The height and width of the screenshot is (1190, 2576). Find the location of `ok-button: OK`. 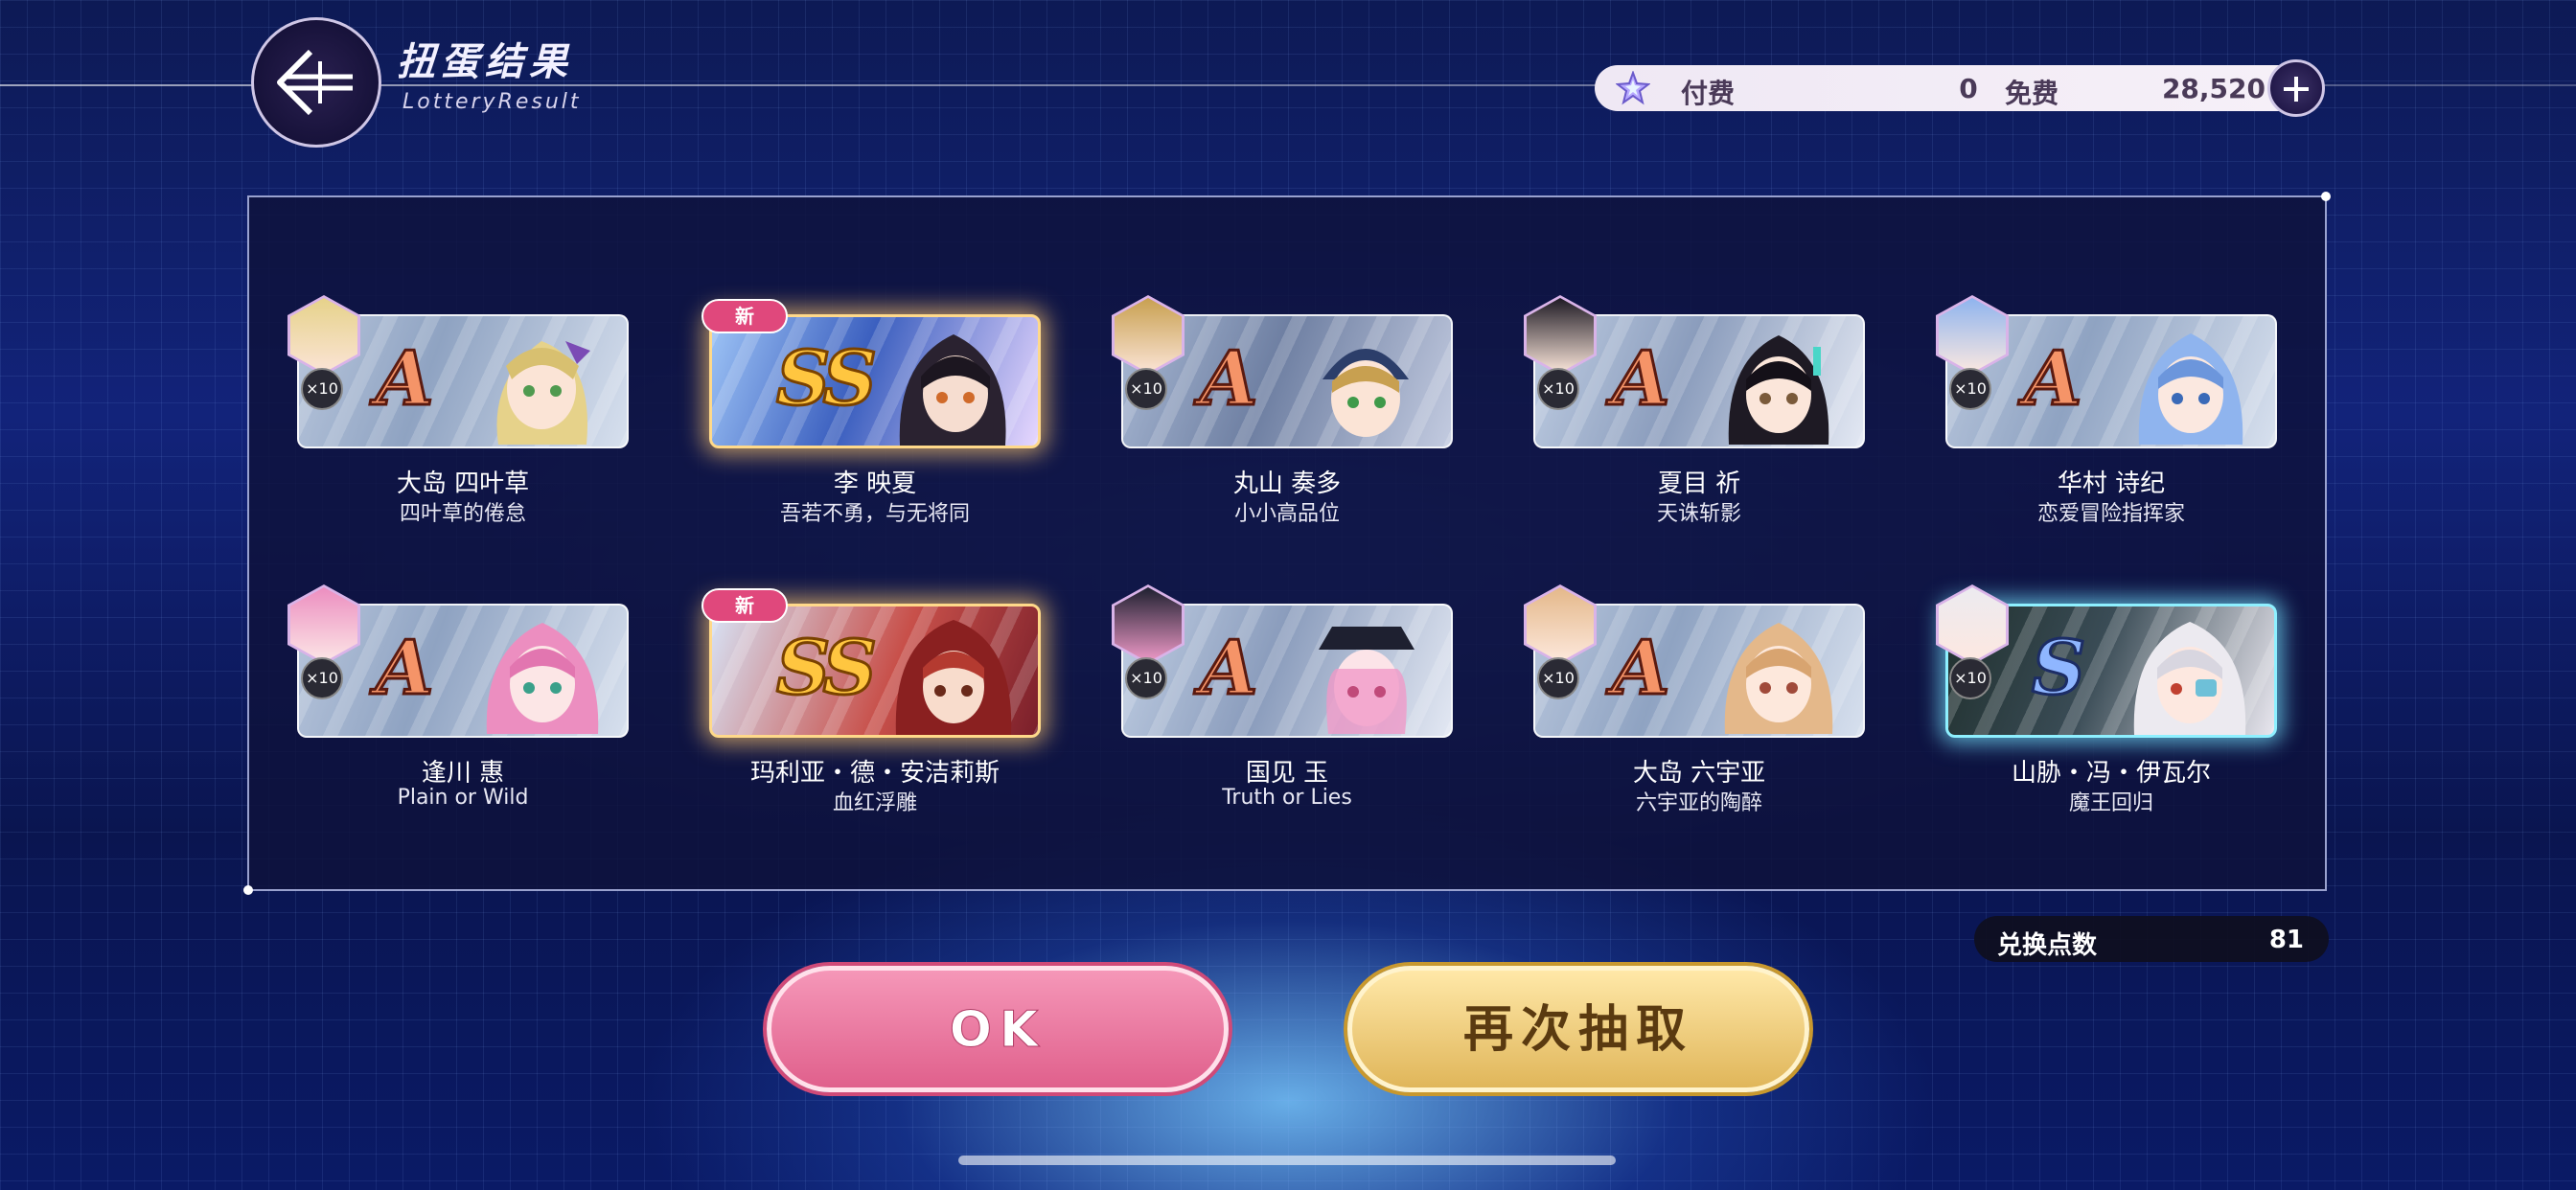

ok-button: OK is located at coordinates (998, 1029).